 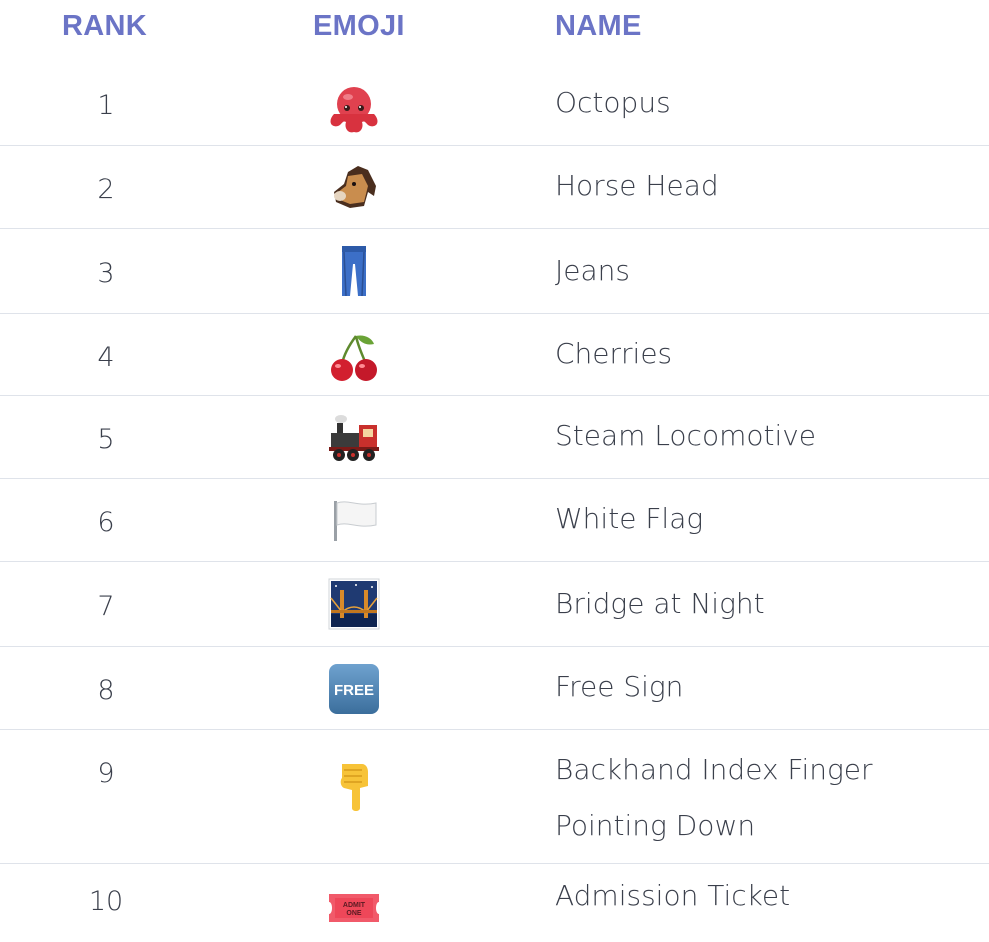 I want to click on emoji-name: Admission Ticket, so click(x=673, y=895).